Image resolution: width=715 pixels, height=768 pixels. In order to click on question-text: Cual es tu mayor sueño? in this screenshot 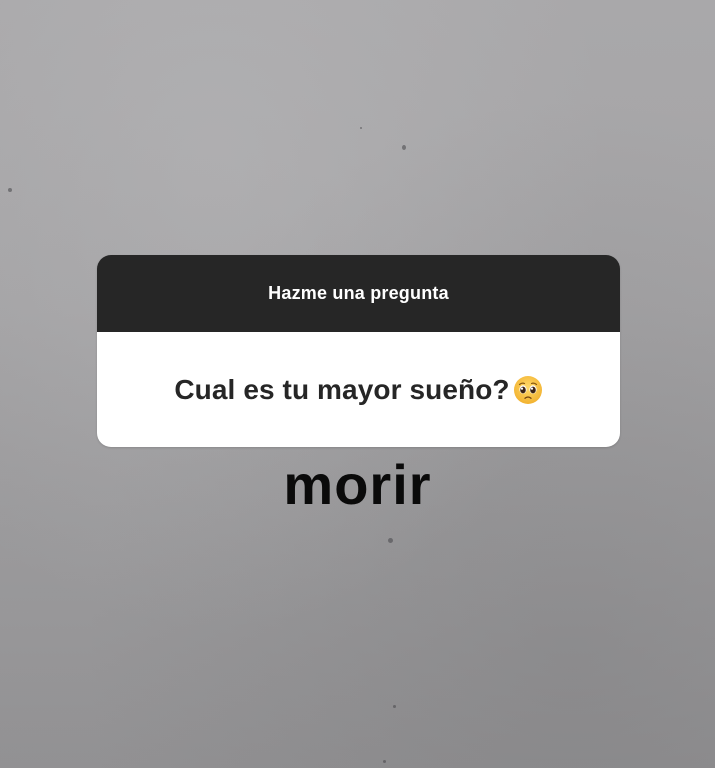, I will do `click(342, 389)`.